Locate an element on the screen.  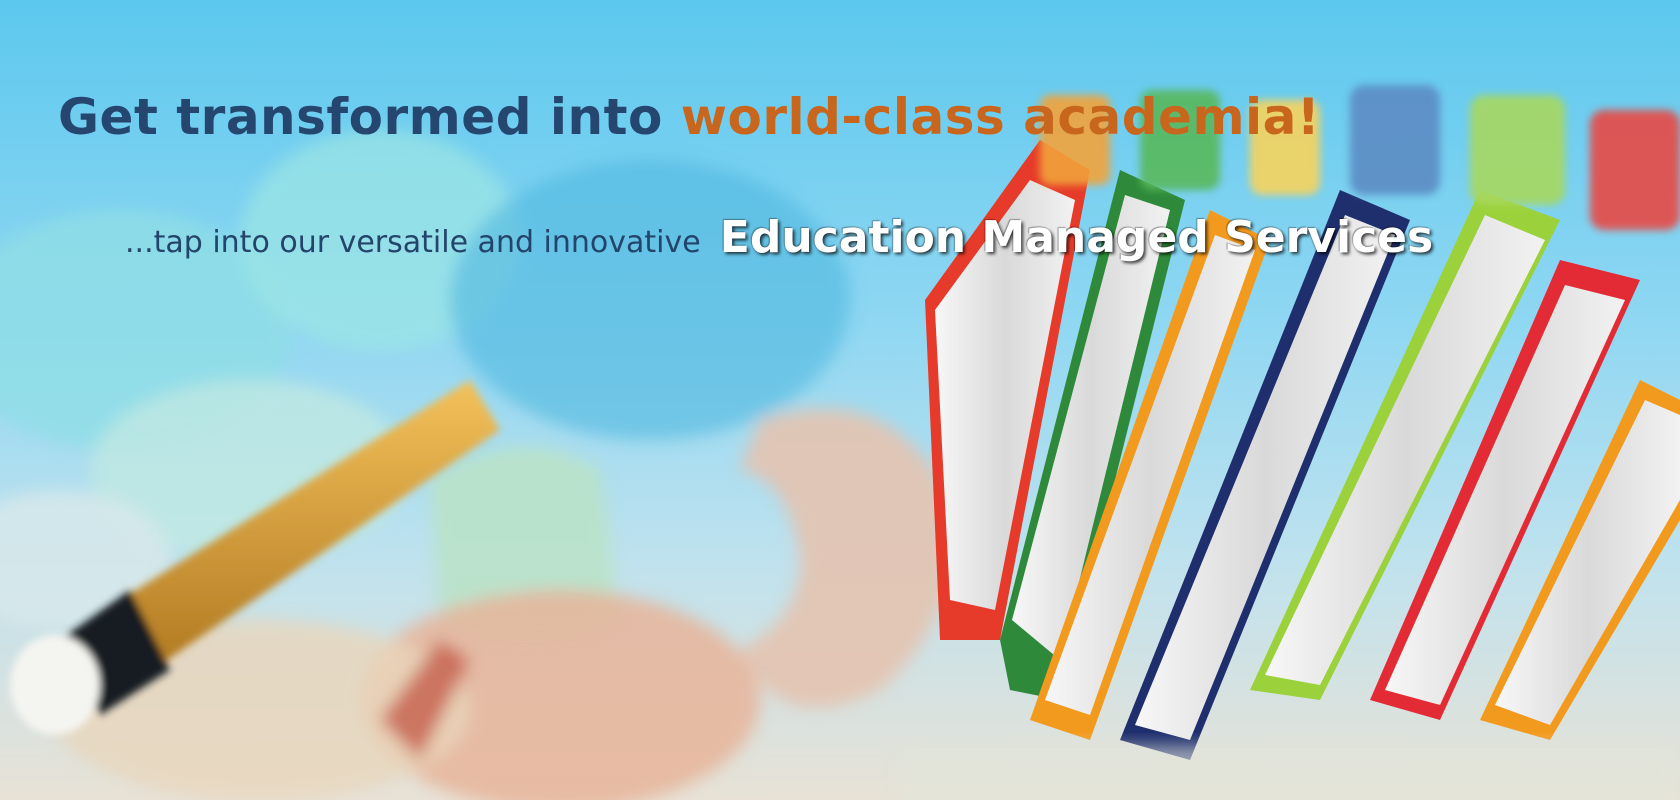
tagline-lead: ...tap into our versatile and innovative is located at coordinates (413, 242).